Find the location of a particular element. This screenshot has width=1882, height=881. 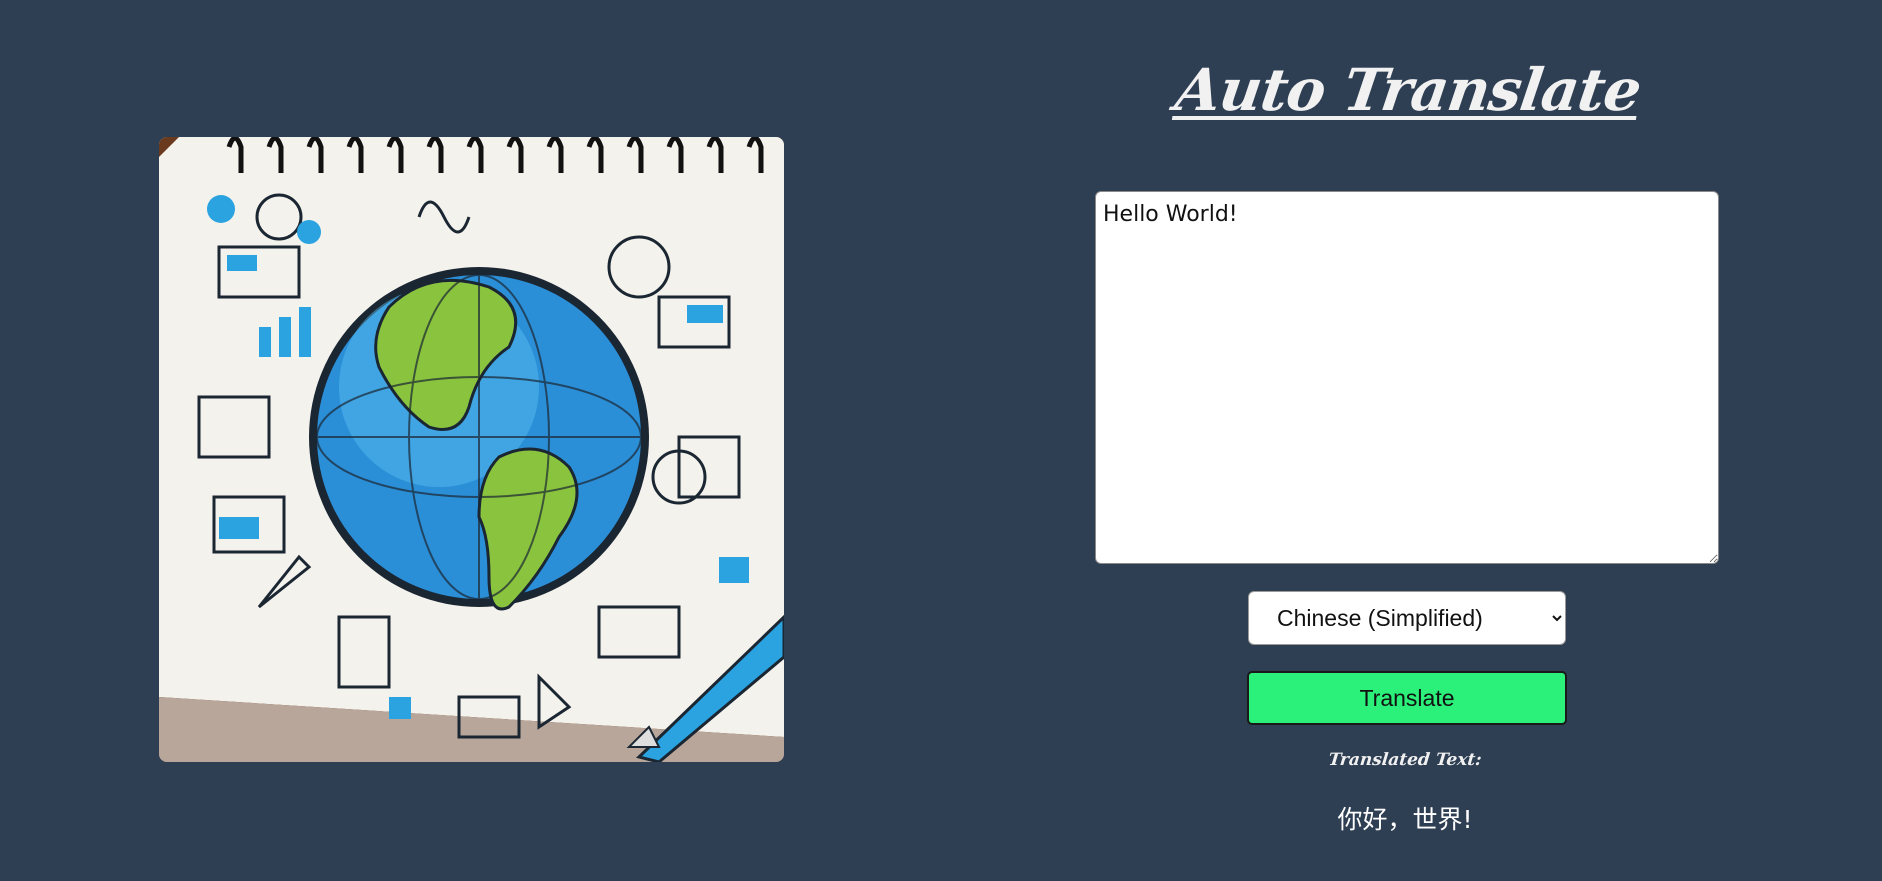

translated-text-label: Translated Text: is located at coordinates (1405, 760).